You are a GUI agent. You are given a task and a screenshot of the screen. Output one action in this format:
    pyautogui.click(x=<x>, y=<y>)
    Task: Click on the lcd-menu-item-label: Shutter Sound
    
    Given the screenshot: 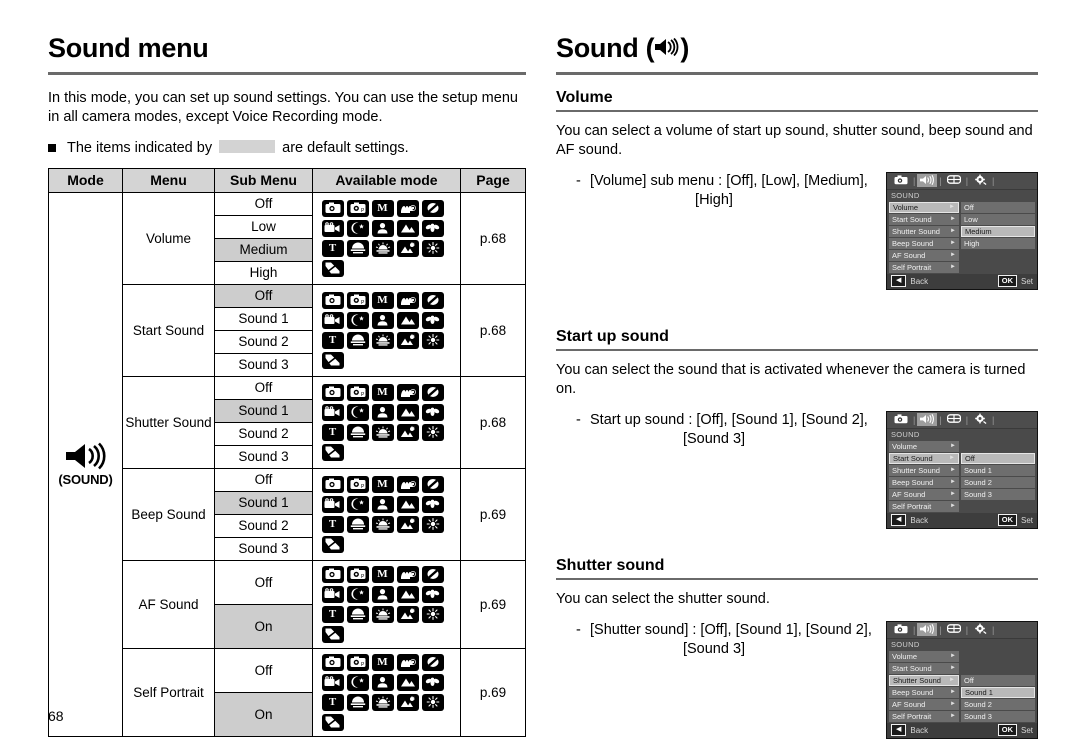 What is the action you would take?
    pyautogui.click(x=916, y=231)
    